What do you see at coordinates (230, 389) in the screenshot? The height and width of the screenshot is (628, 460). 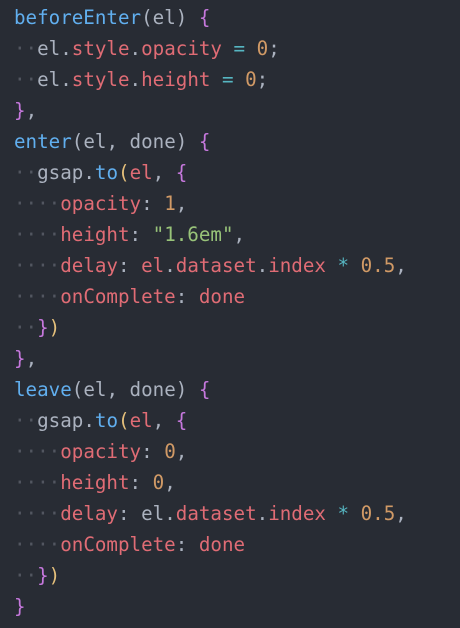 I see `code-line: leave(el, done) {` at bounding box center [230, 389].